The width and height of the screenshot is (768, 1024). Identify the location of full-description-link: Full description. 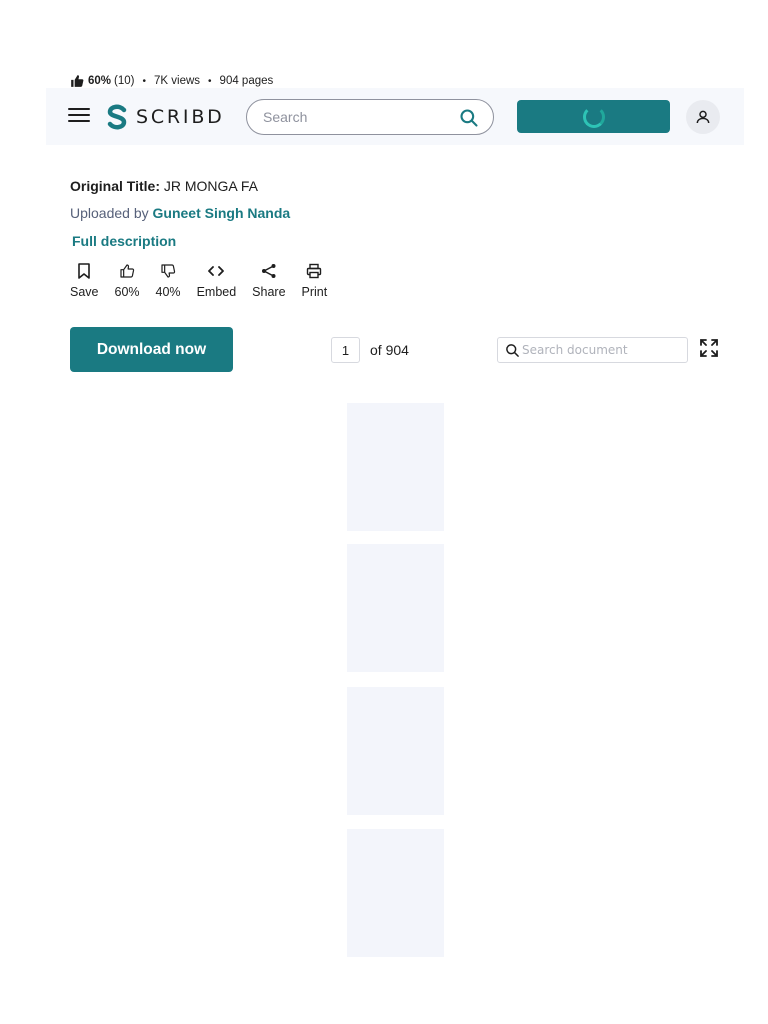
(124, 241).